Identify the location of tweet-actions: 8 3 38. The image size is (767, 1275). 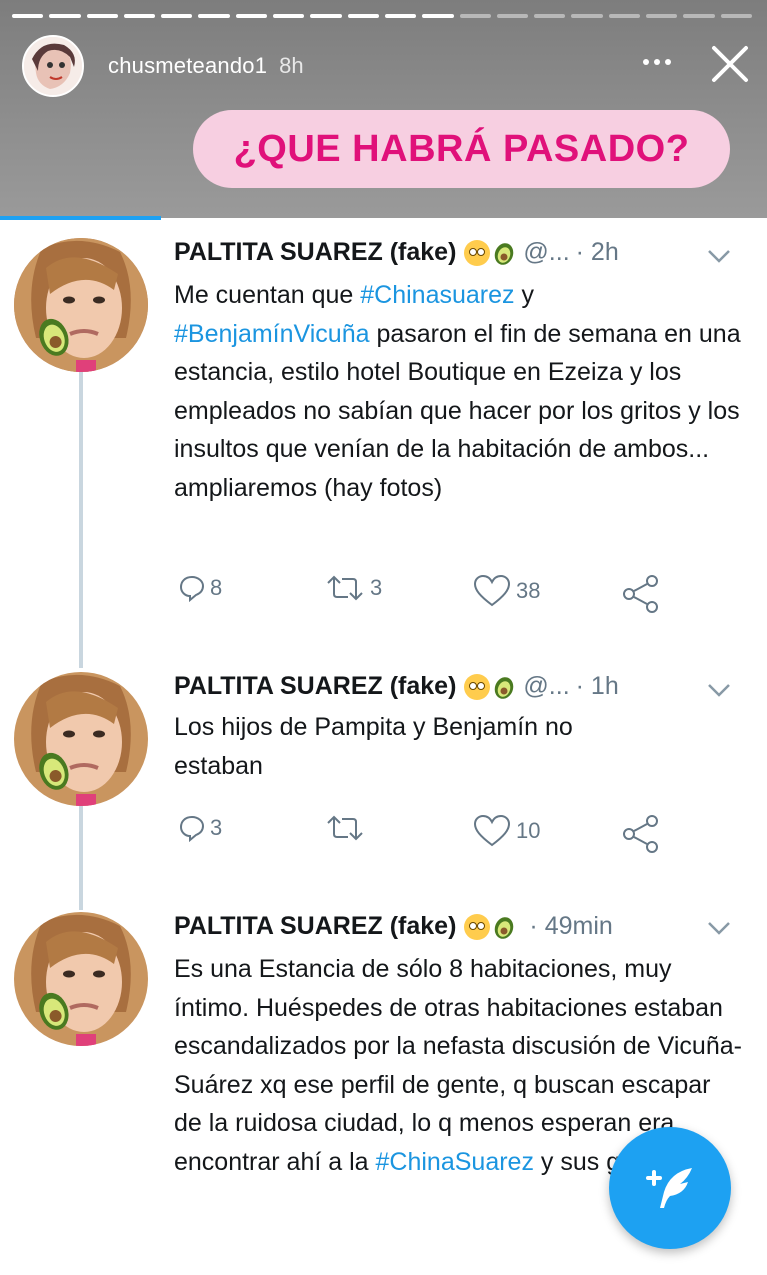
(434, 594).